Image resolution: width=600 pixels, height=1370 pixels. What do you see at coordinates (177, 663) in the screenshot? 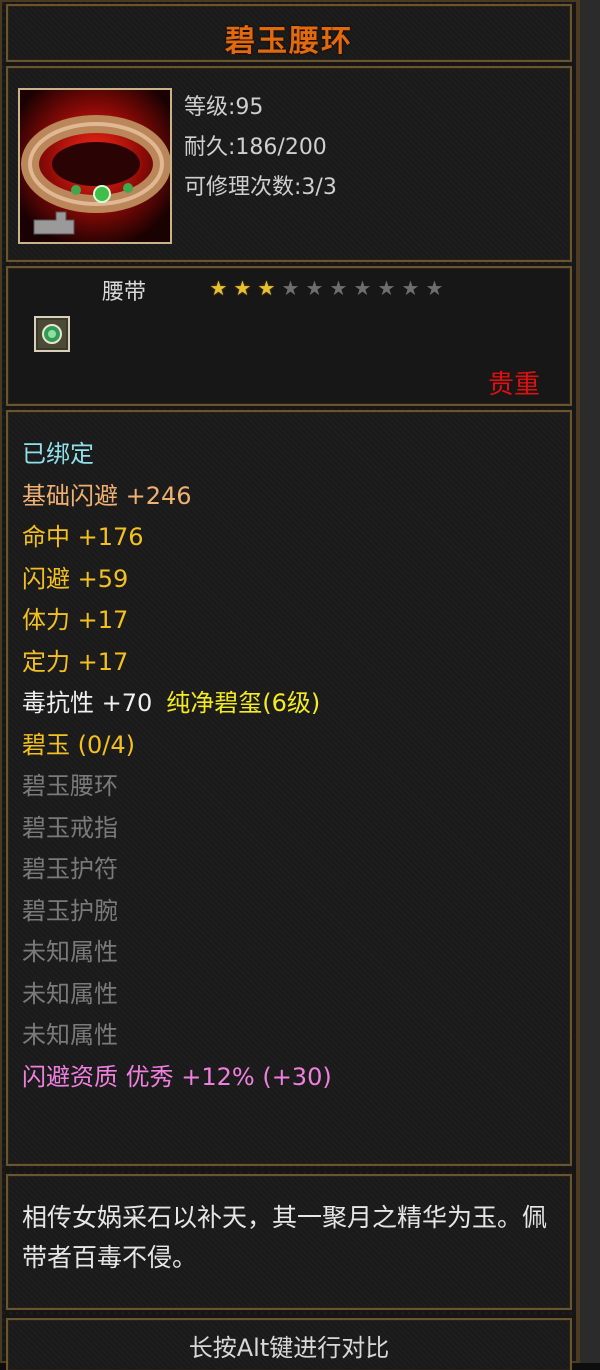
I see `attribute-row: 定力 +17` at bounding box center [177, 663].